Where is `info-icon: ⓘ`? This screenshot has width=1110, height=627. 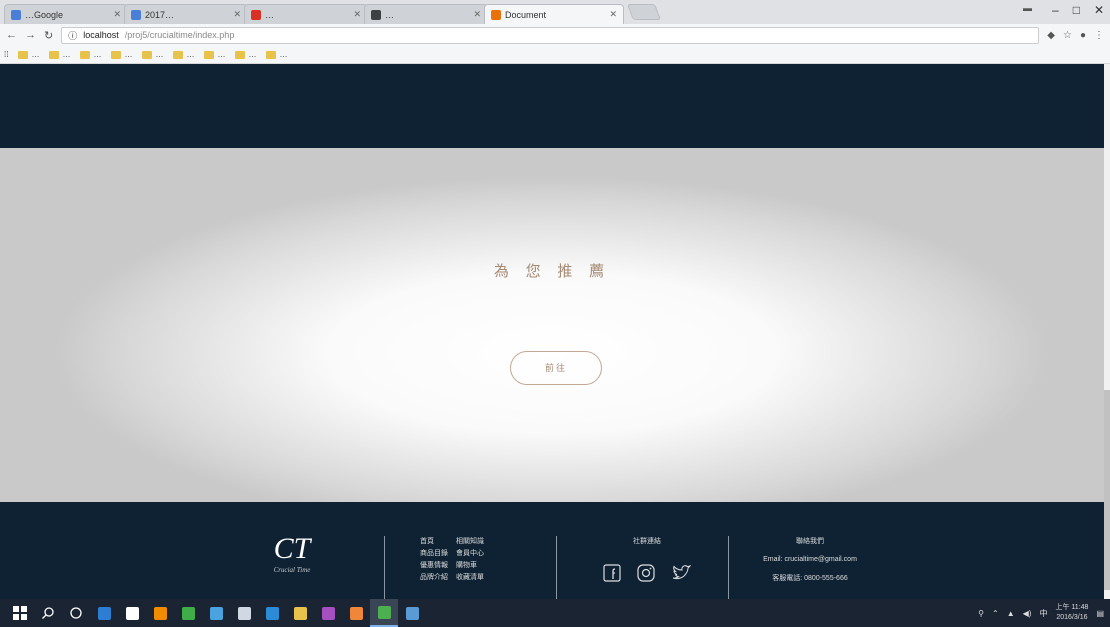
info-icon: ⓘ is located at coordinates (72, 35).